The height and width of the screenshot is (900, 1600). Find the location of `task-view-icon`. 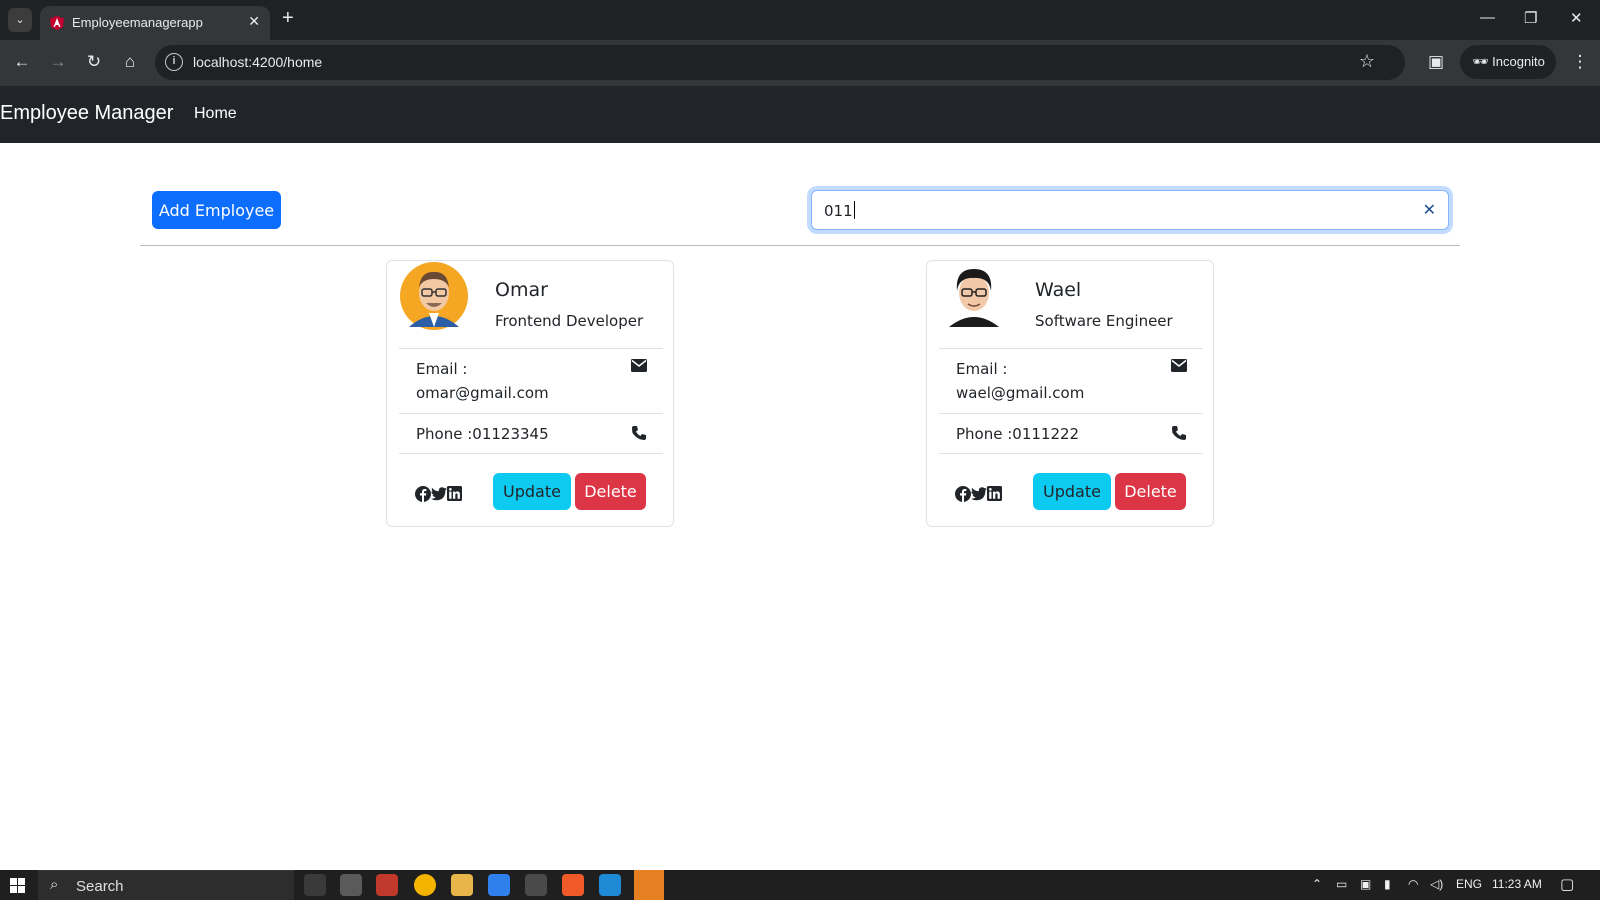

task-view-icon is located at coordinates (315, 885).